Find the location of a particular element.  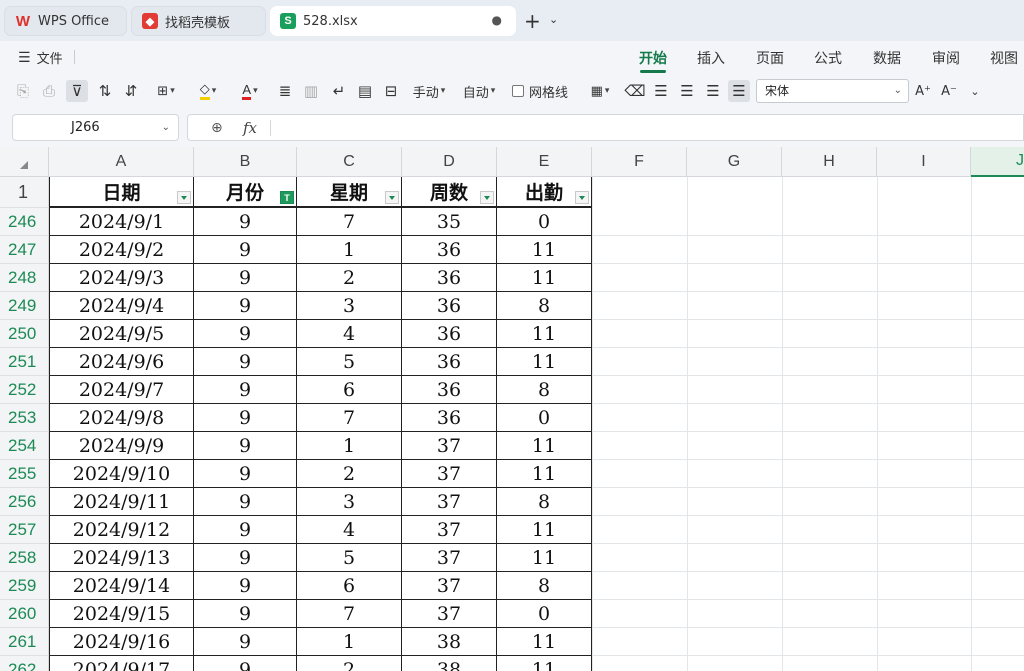

row-header: 254 is located at coordinates (24, 446).